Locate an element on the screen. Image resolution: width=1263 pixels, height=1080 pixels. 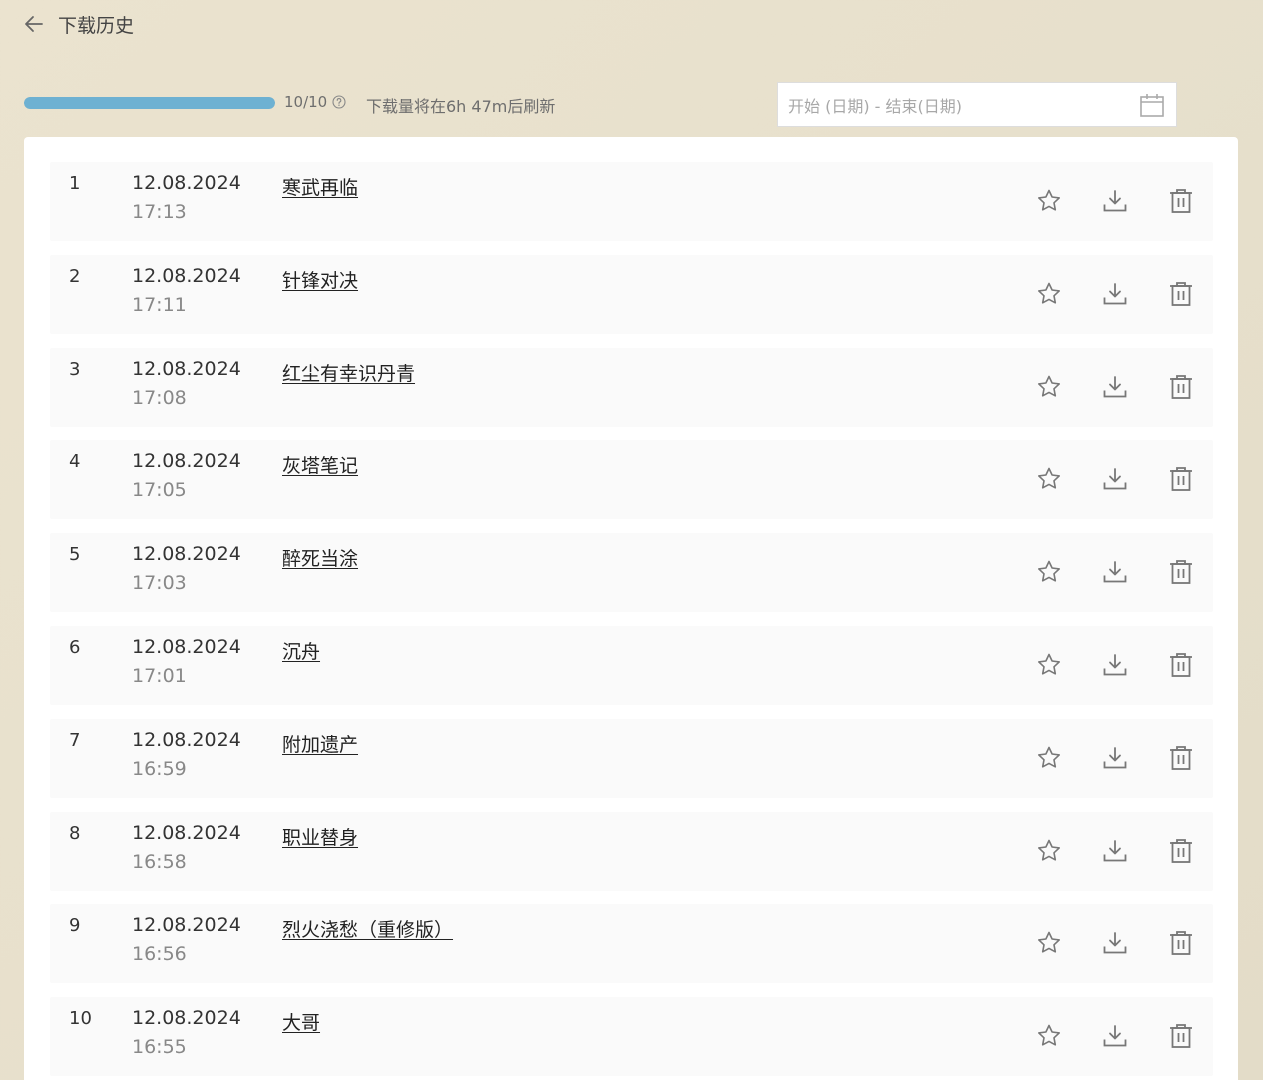
row-time: 17:01 is located at coordinates (159, 676).